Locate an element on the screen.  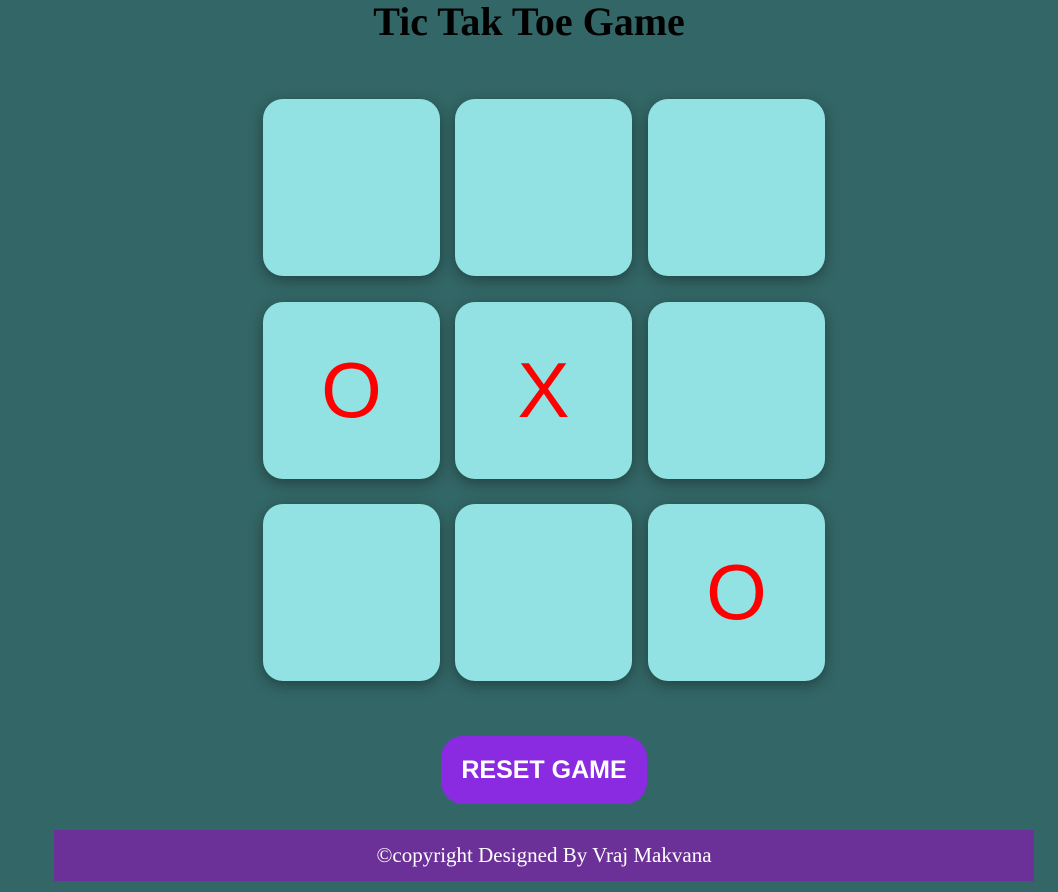
reset-game-button: RESET GAME is located at coordinates (544, 770).